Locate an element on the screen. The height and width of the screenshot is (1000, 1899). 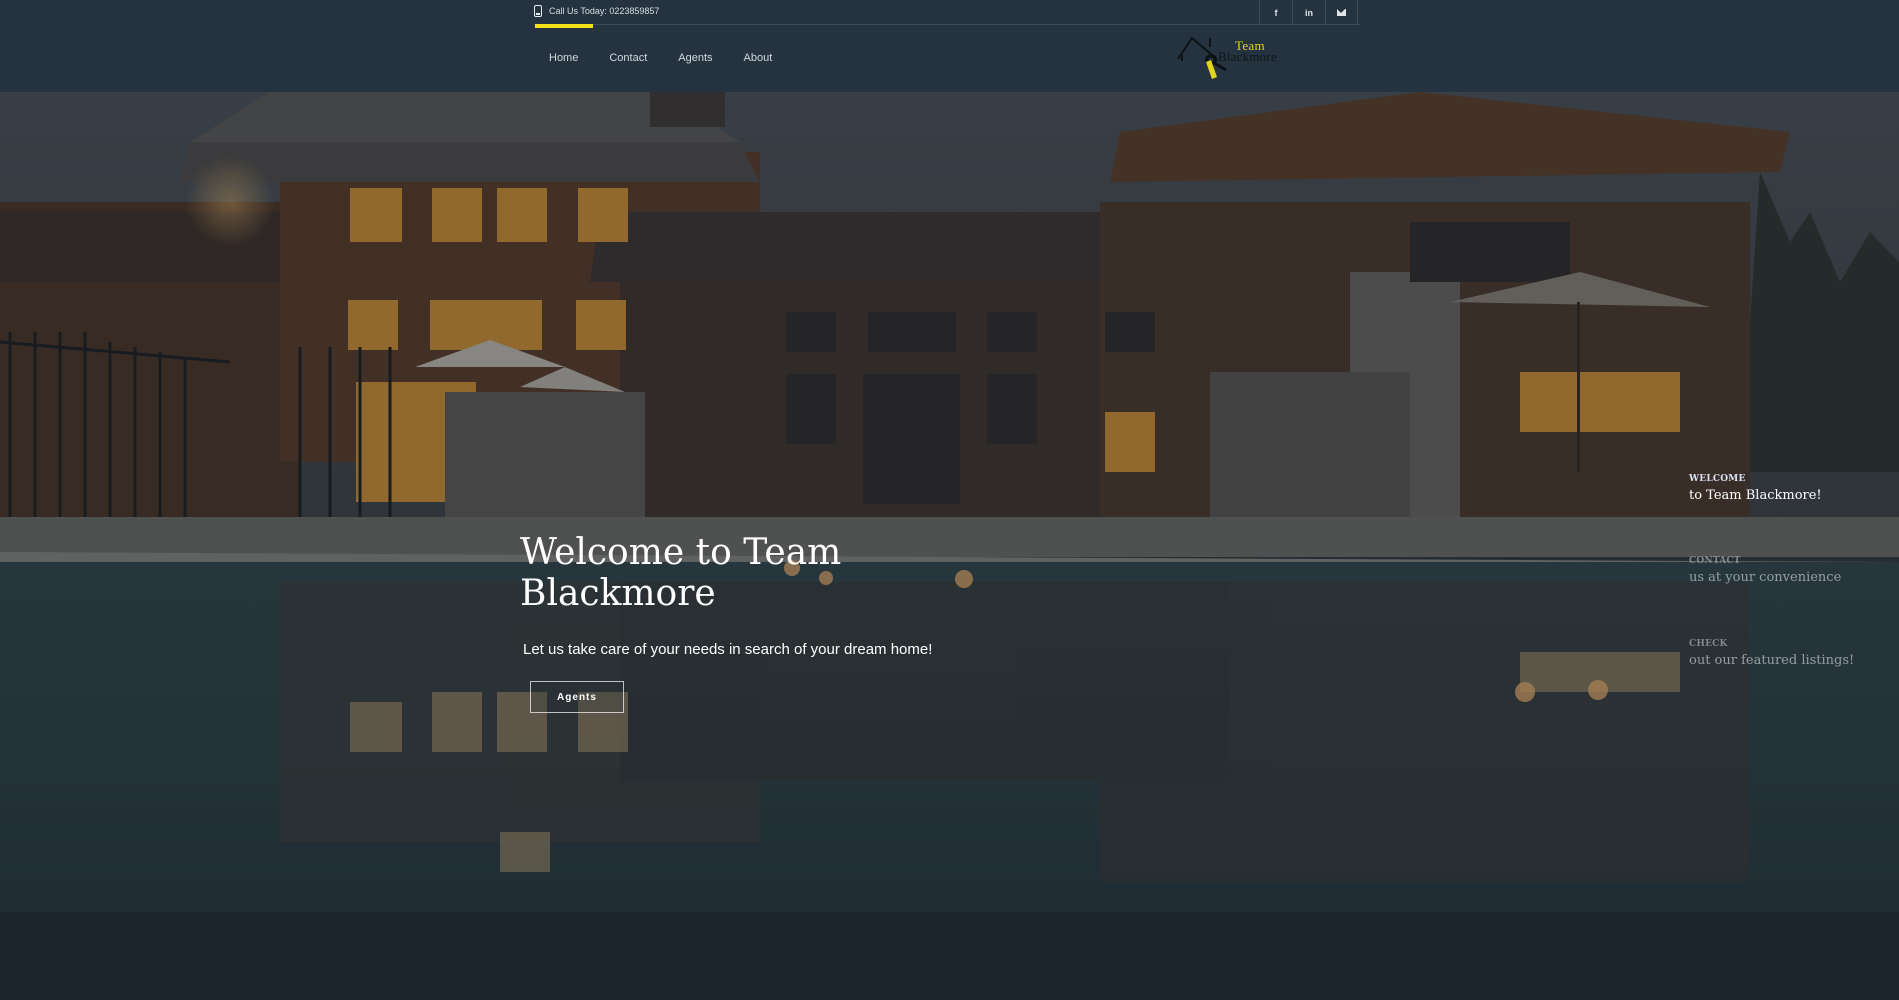
agents-button: Agents is located at coordinates (577, 697).